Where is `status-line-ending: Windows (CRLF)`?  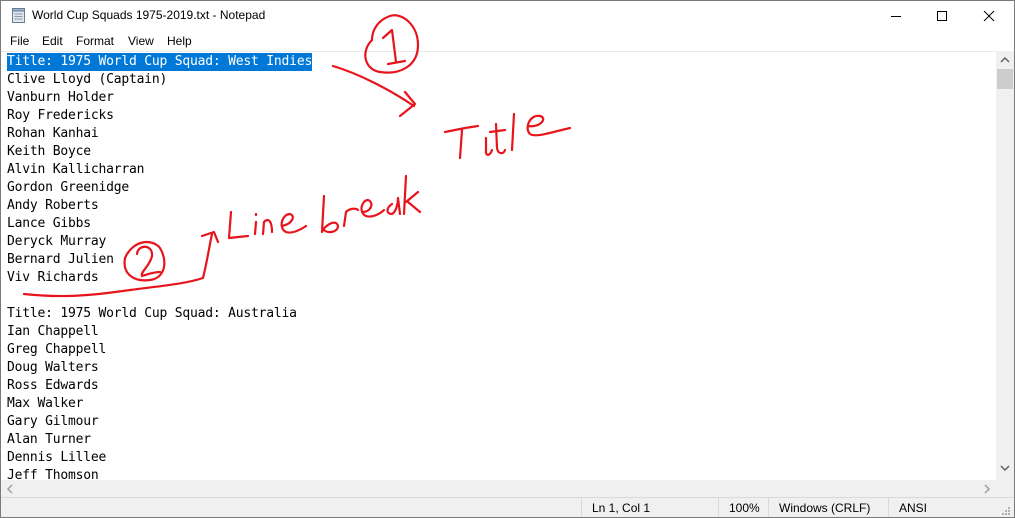 status-line-ending: Windows (CRLF) is located at coordinates (828, 507).